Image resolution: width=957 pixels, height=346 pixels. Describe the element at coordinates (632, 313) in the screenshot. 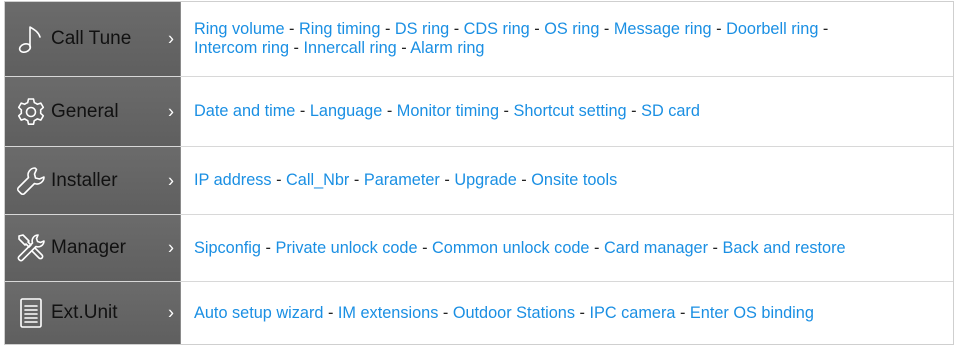

I see `link-ipc-camera: IPC camera` at that location.